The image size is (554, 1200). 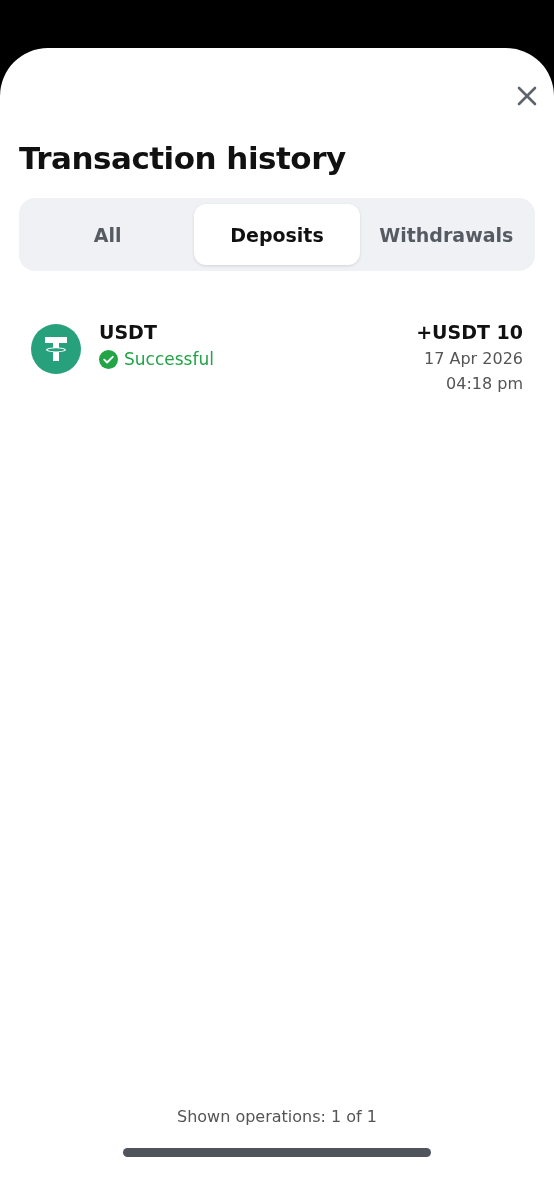 What do you see at coordinates (128, 332) in the screenshot?
I see `asset-name: USDT` at bounding box center [128, 332].